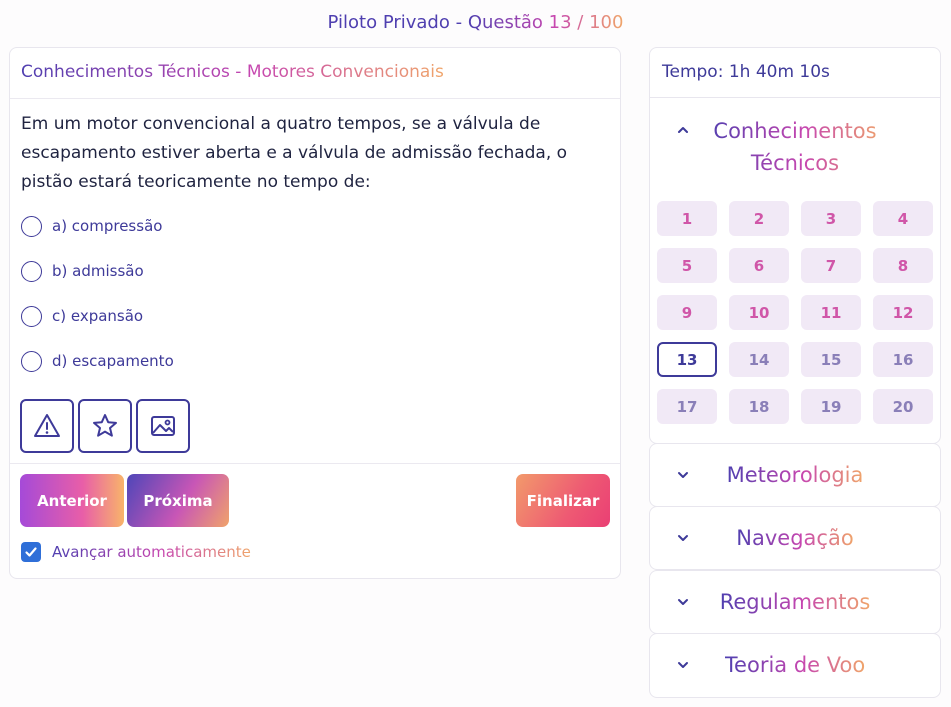  Describe the element at coordinates (687, 265) in the screenshot. I see `question-number: 5` at that location.